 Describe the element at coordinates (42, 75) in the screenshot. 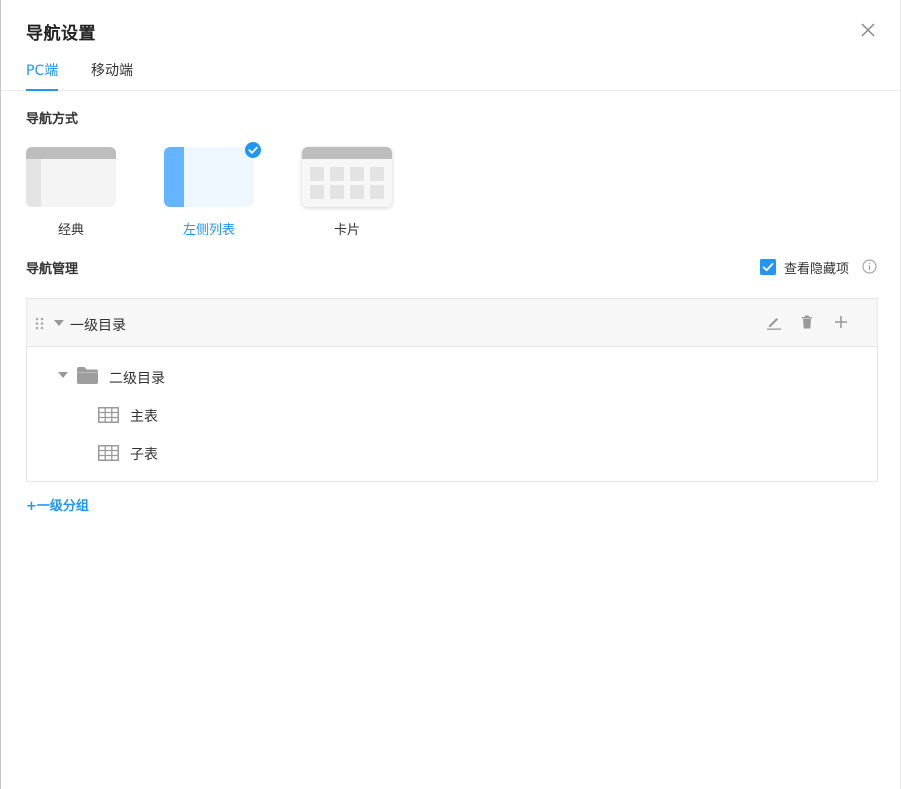

I see `tab-pc: PC端` at that location.